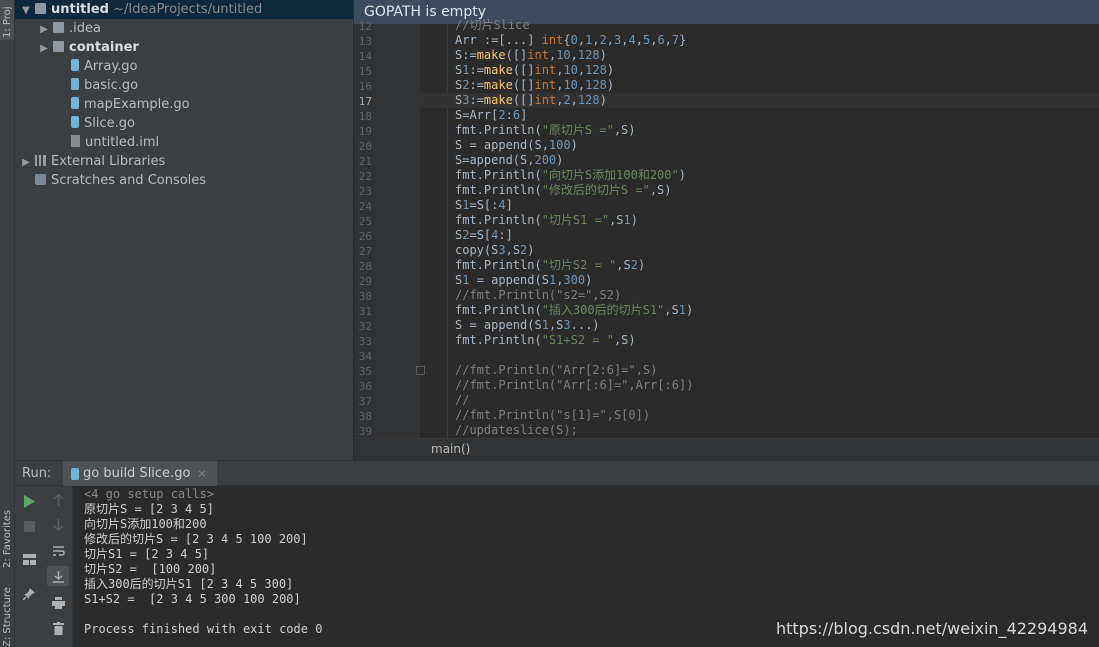  What do you see at coordinates (534, 70) in the screenshot?
I see `code-line: S1:=make([]int,10,128)` at bounding box center [534, 70].